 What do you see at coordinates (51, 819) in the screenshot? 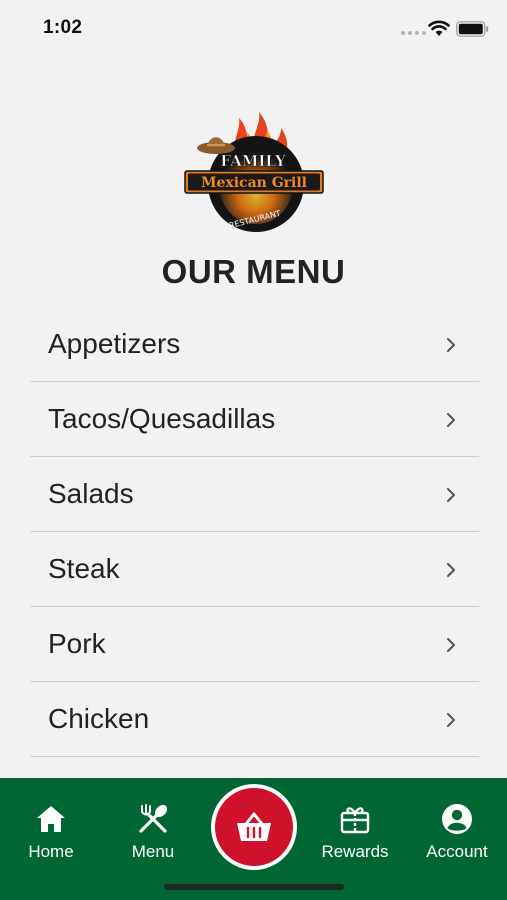
I see `home-icon` at bounding box center [51, 819].